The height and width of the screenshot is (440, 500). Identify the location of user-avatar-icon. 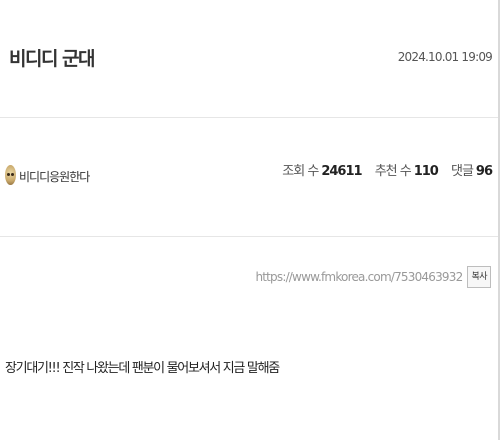
(10, 175).